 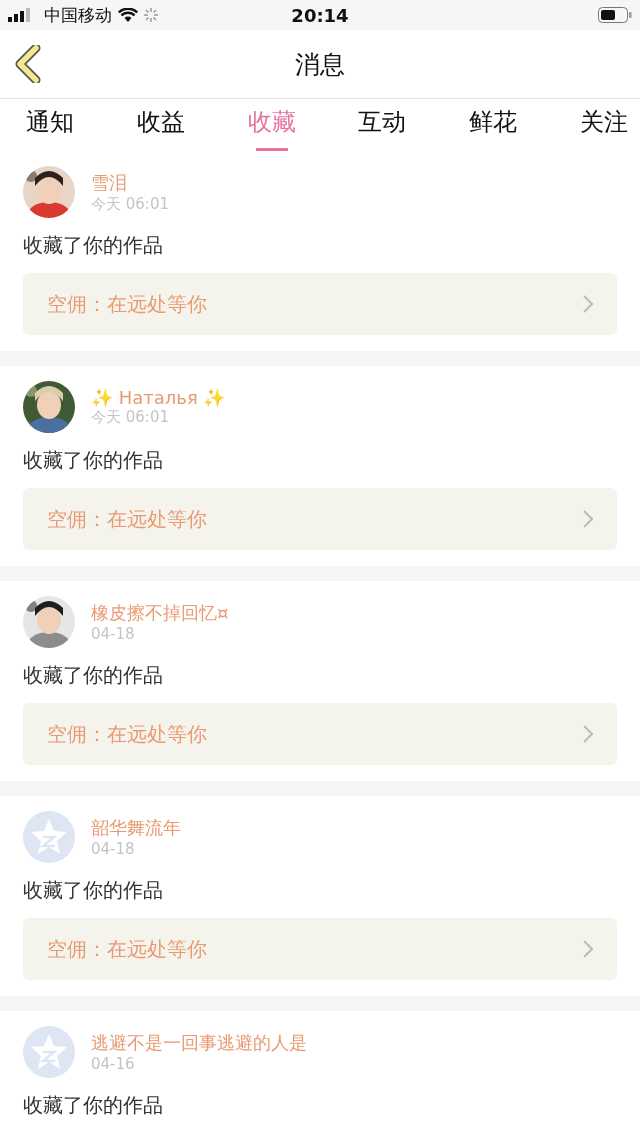 I want to click on carrier-text: 中国移动, so click(x=78, y=15).